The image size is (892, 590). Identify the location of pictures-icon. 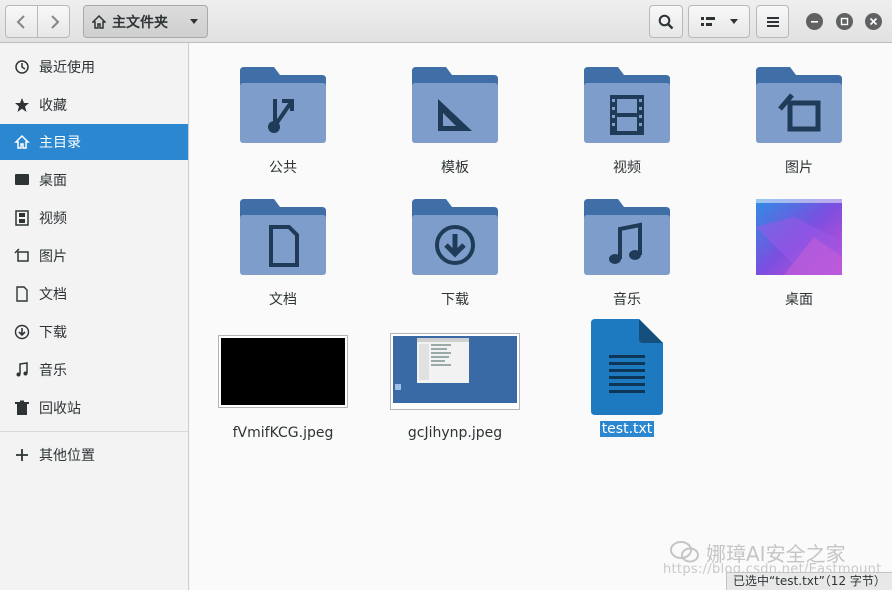
(22, 256).